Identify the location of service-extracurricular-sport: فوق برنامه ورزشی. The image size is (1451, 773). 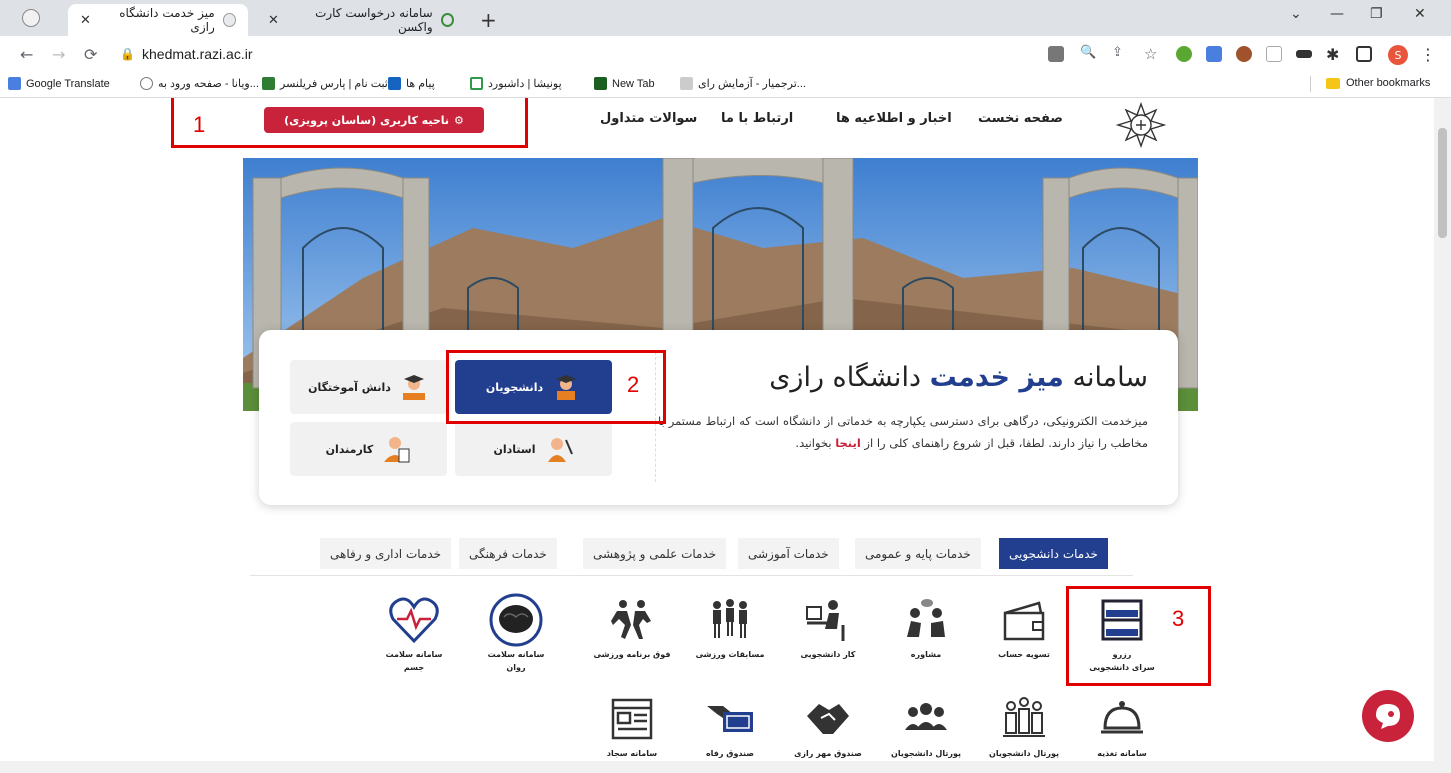
(632, 627).